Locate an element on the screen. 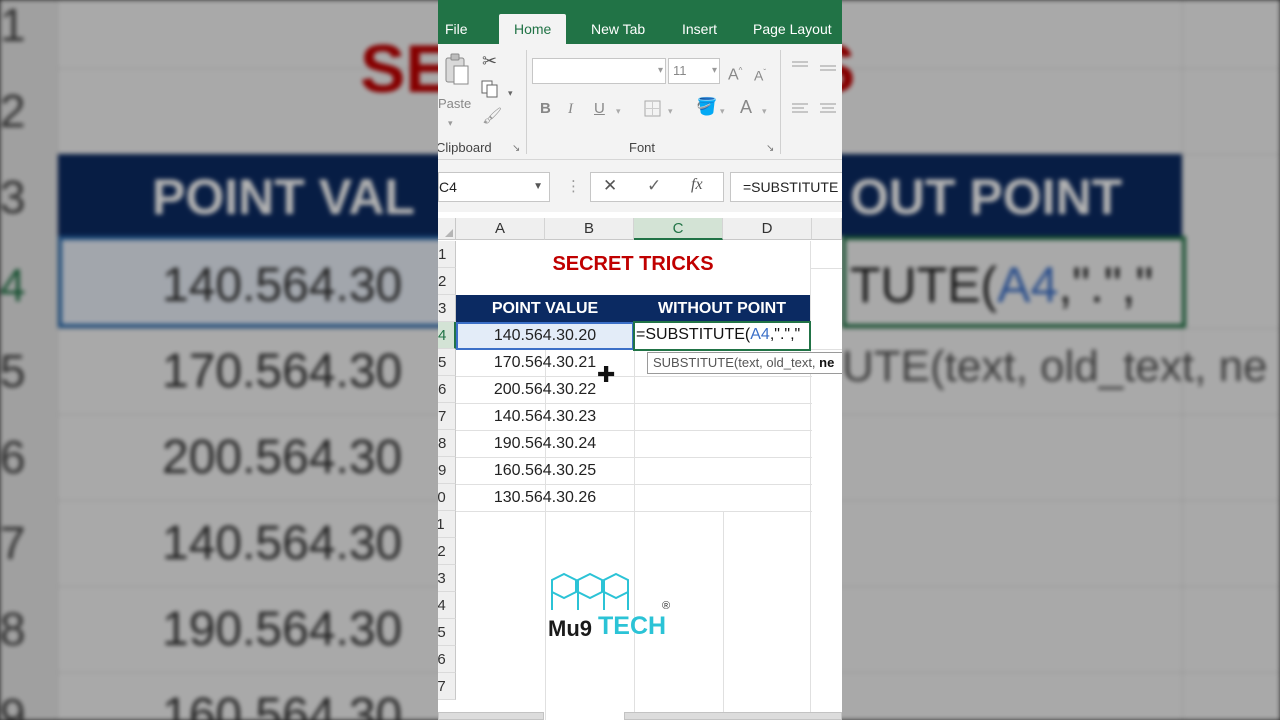 This screenshot has height=720, width=1280. row-header: 14 is located at coordinates (447, 605).